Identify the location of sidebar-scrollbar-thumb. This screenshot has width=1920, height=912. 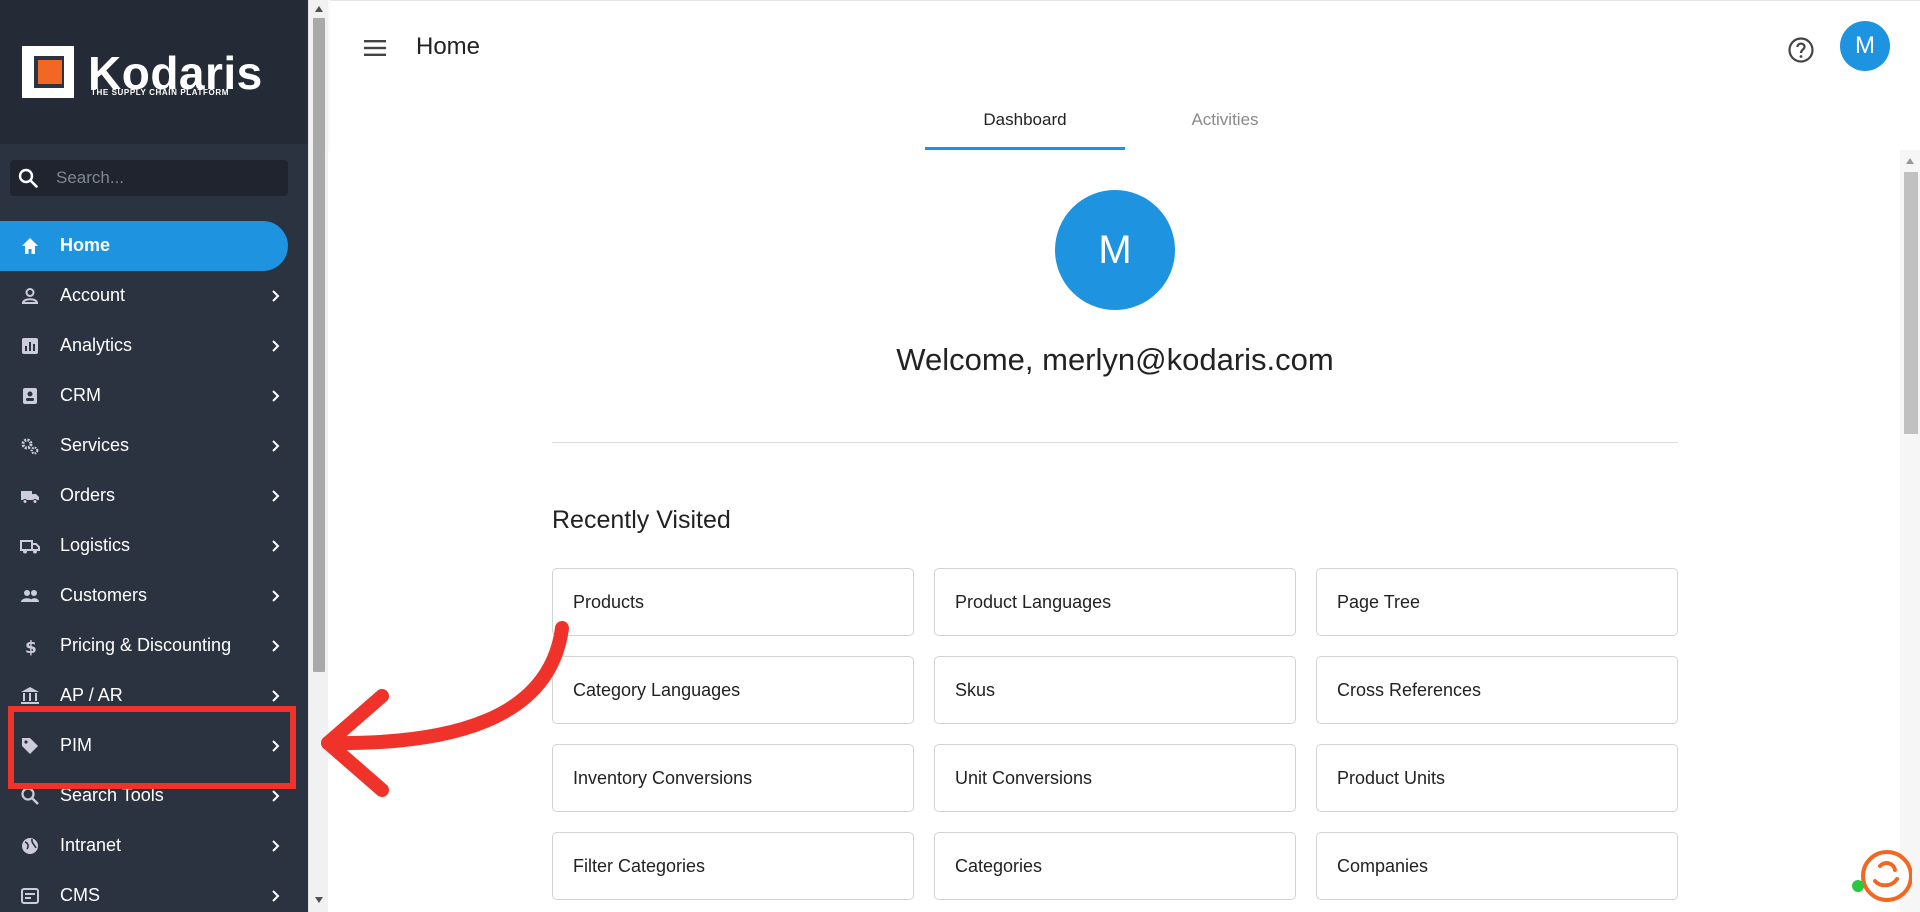
(319, 345).